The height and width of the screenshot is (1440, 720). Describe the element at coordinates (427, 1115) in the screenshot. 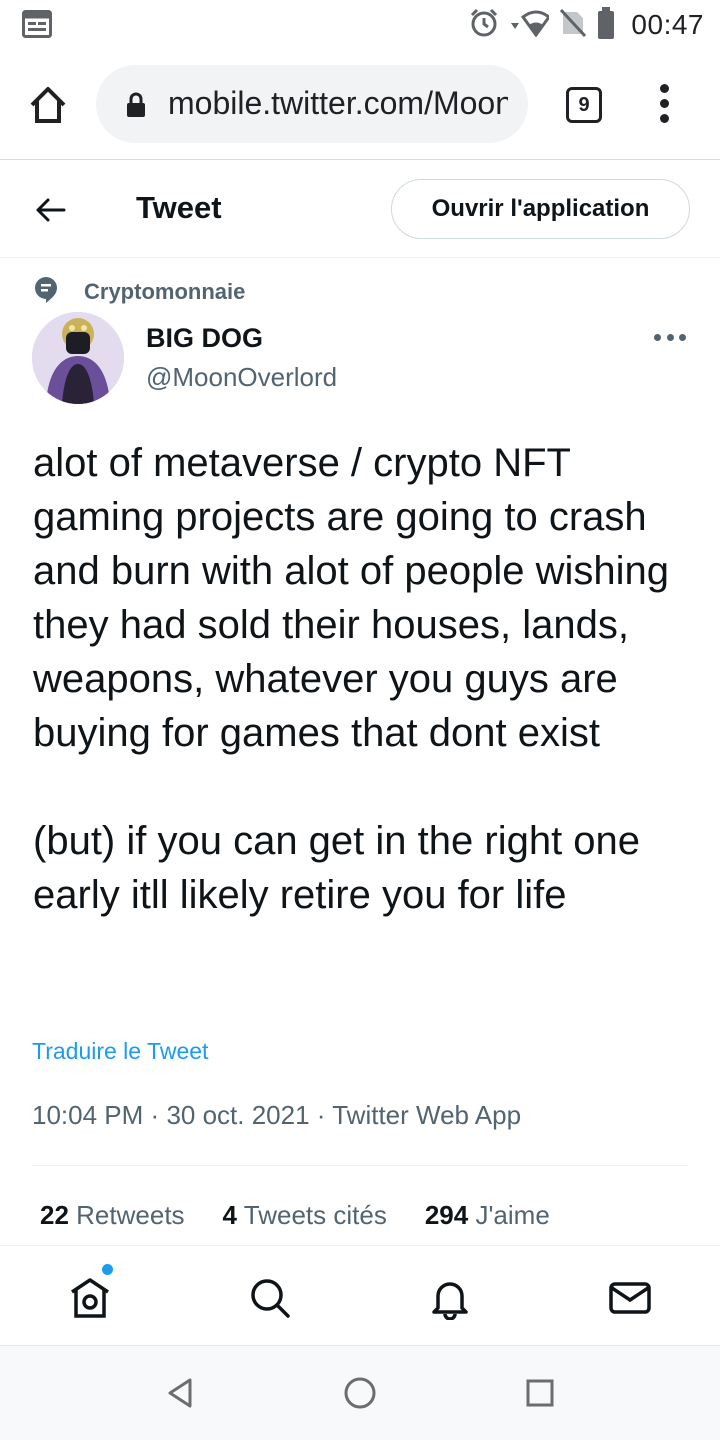

I see `tweet-source: Twitter Web App` at that location.